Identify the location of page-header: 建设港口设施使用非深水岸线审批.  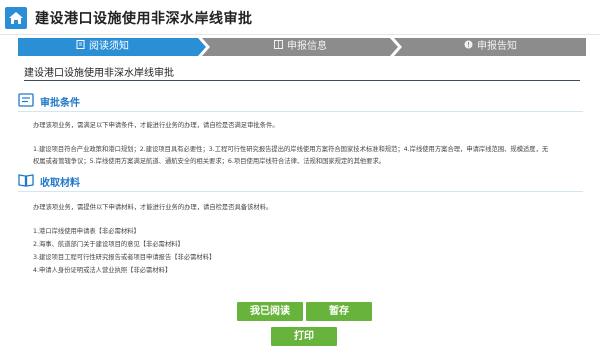
(300, 18).